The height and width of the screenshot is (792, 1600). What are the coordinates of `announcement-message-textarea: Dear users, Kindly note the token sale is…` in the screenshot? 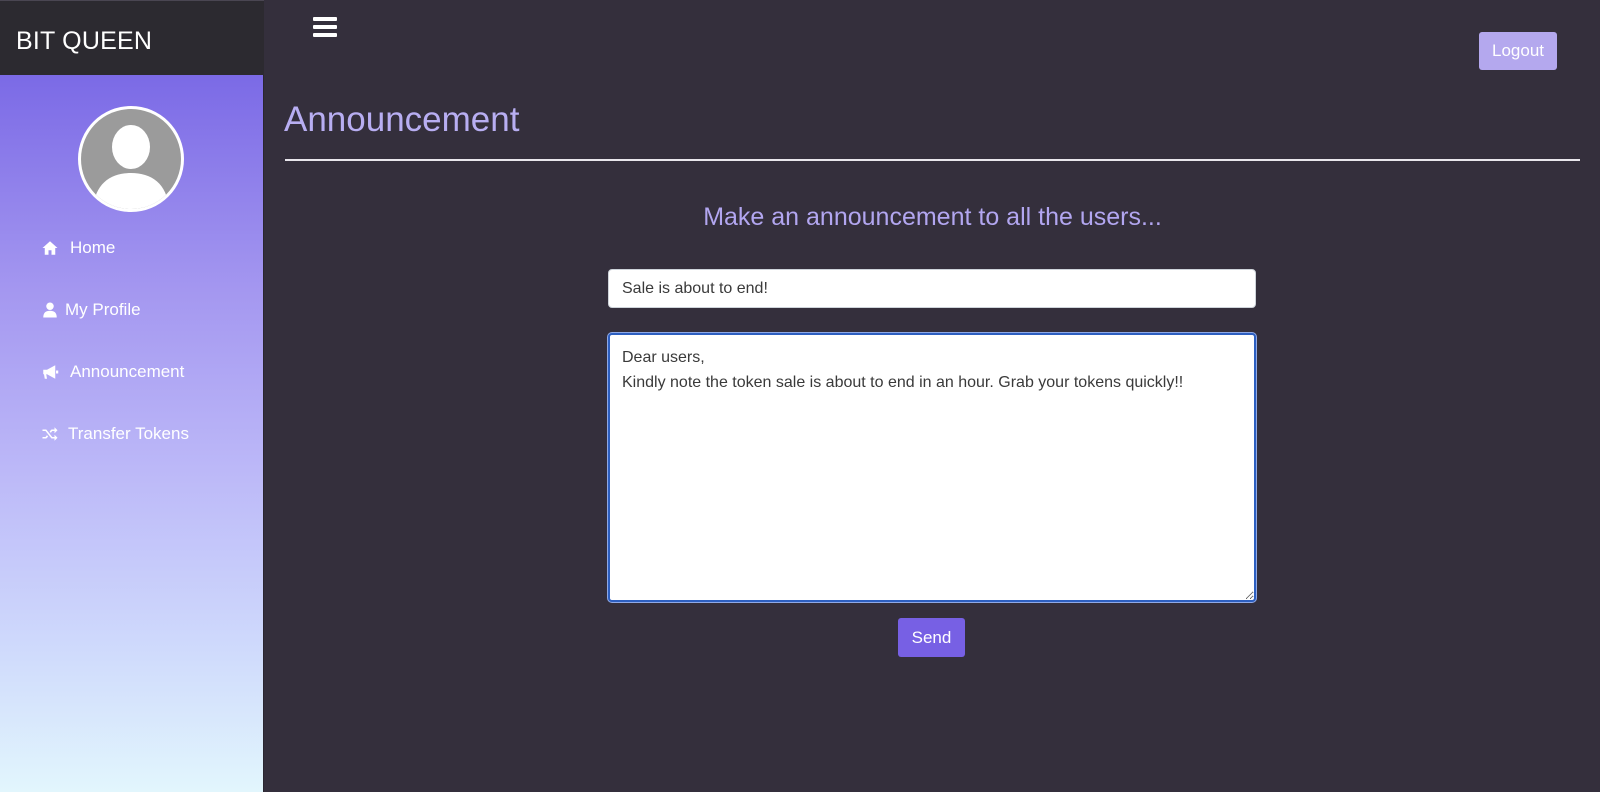 It's located at (932, 467).